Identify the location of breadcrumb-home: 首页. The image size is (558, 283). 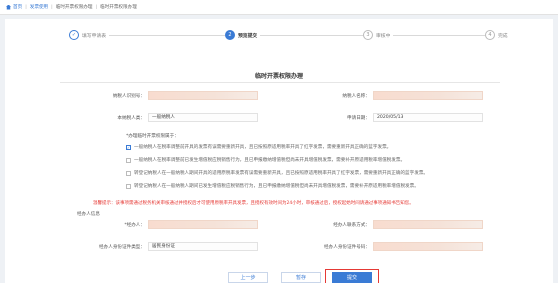
(17, 7).